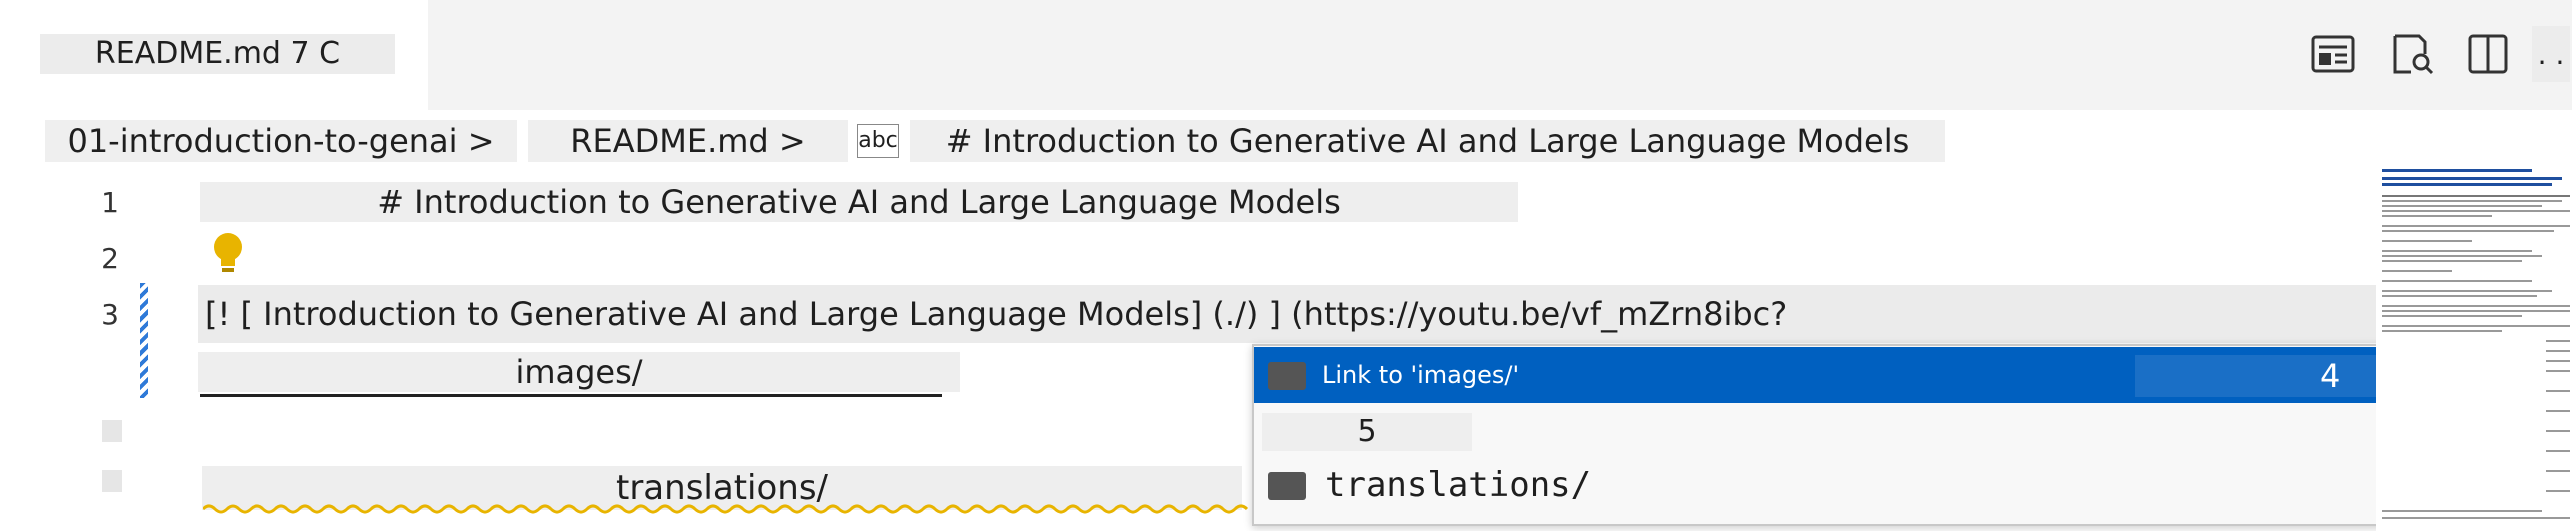 The image size is (2572, 531). Describe the element at coordinates (1458, 485) in the screenshot. I see `suggest-item: translations/` at that location.